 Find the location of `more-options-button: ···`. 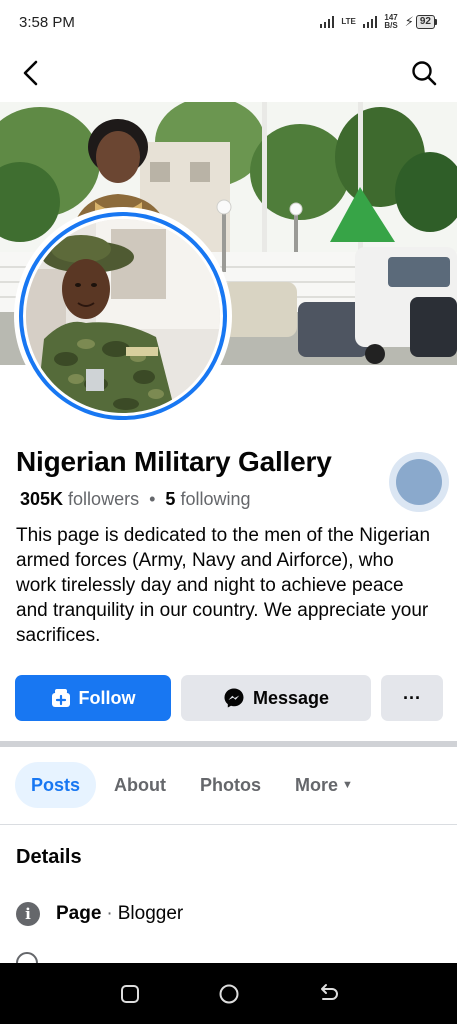

more-options-button: ··· is located at coordinates (412, 698).